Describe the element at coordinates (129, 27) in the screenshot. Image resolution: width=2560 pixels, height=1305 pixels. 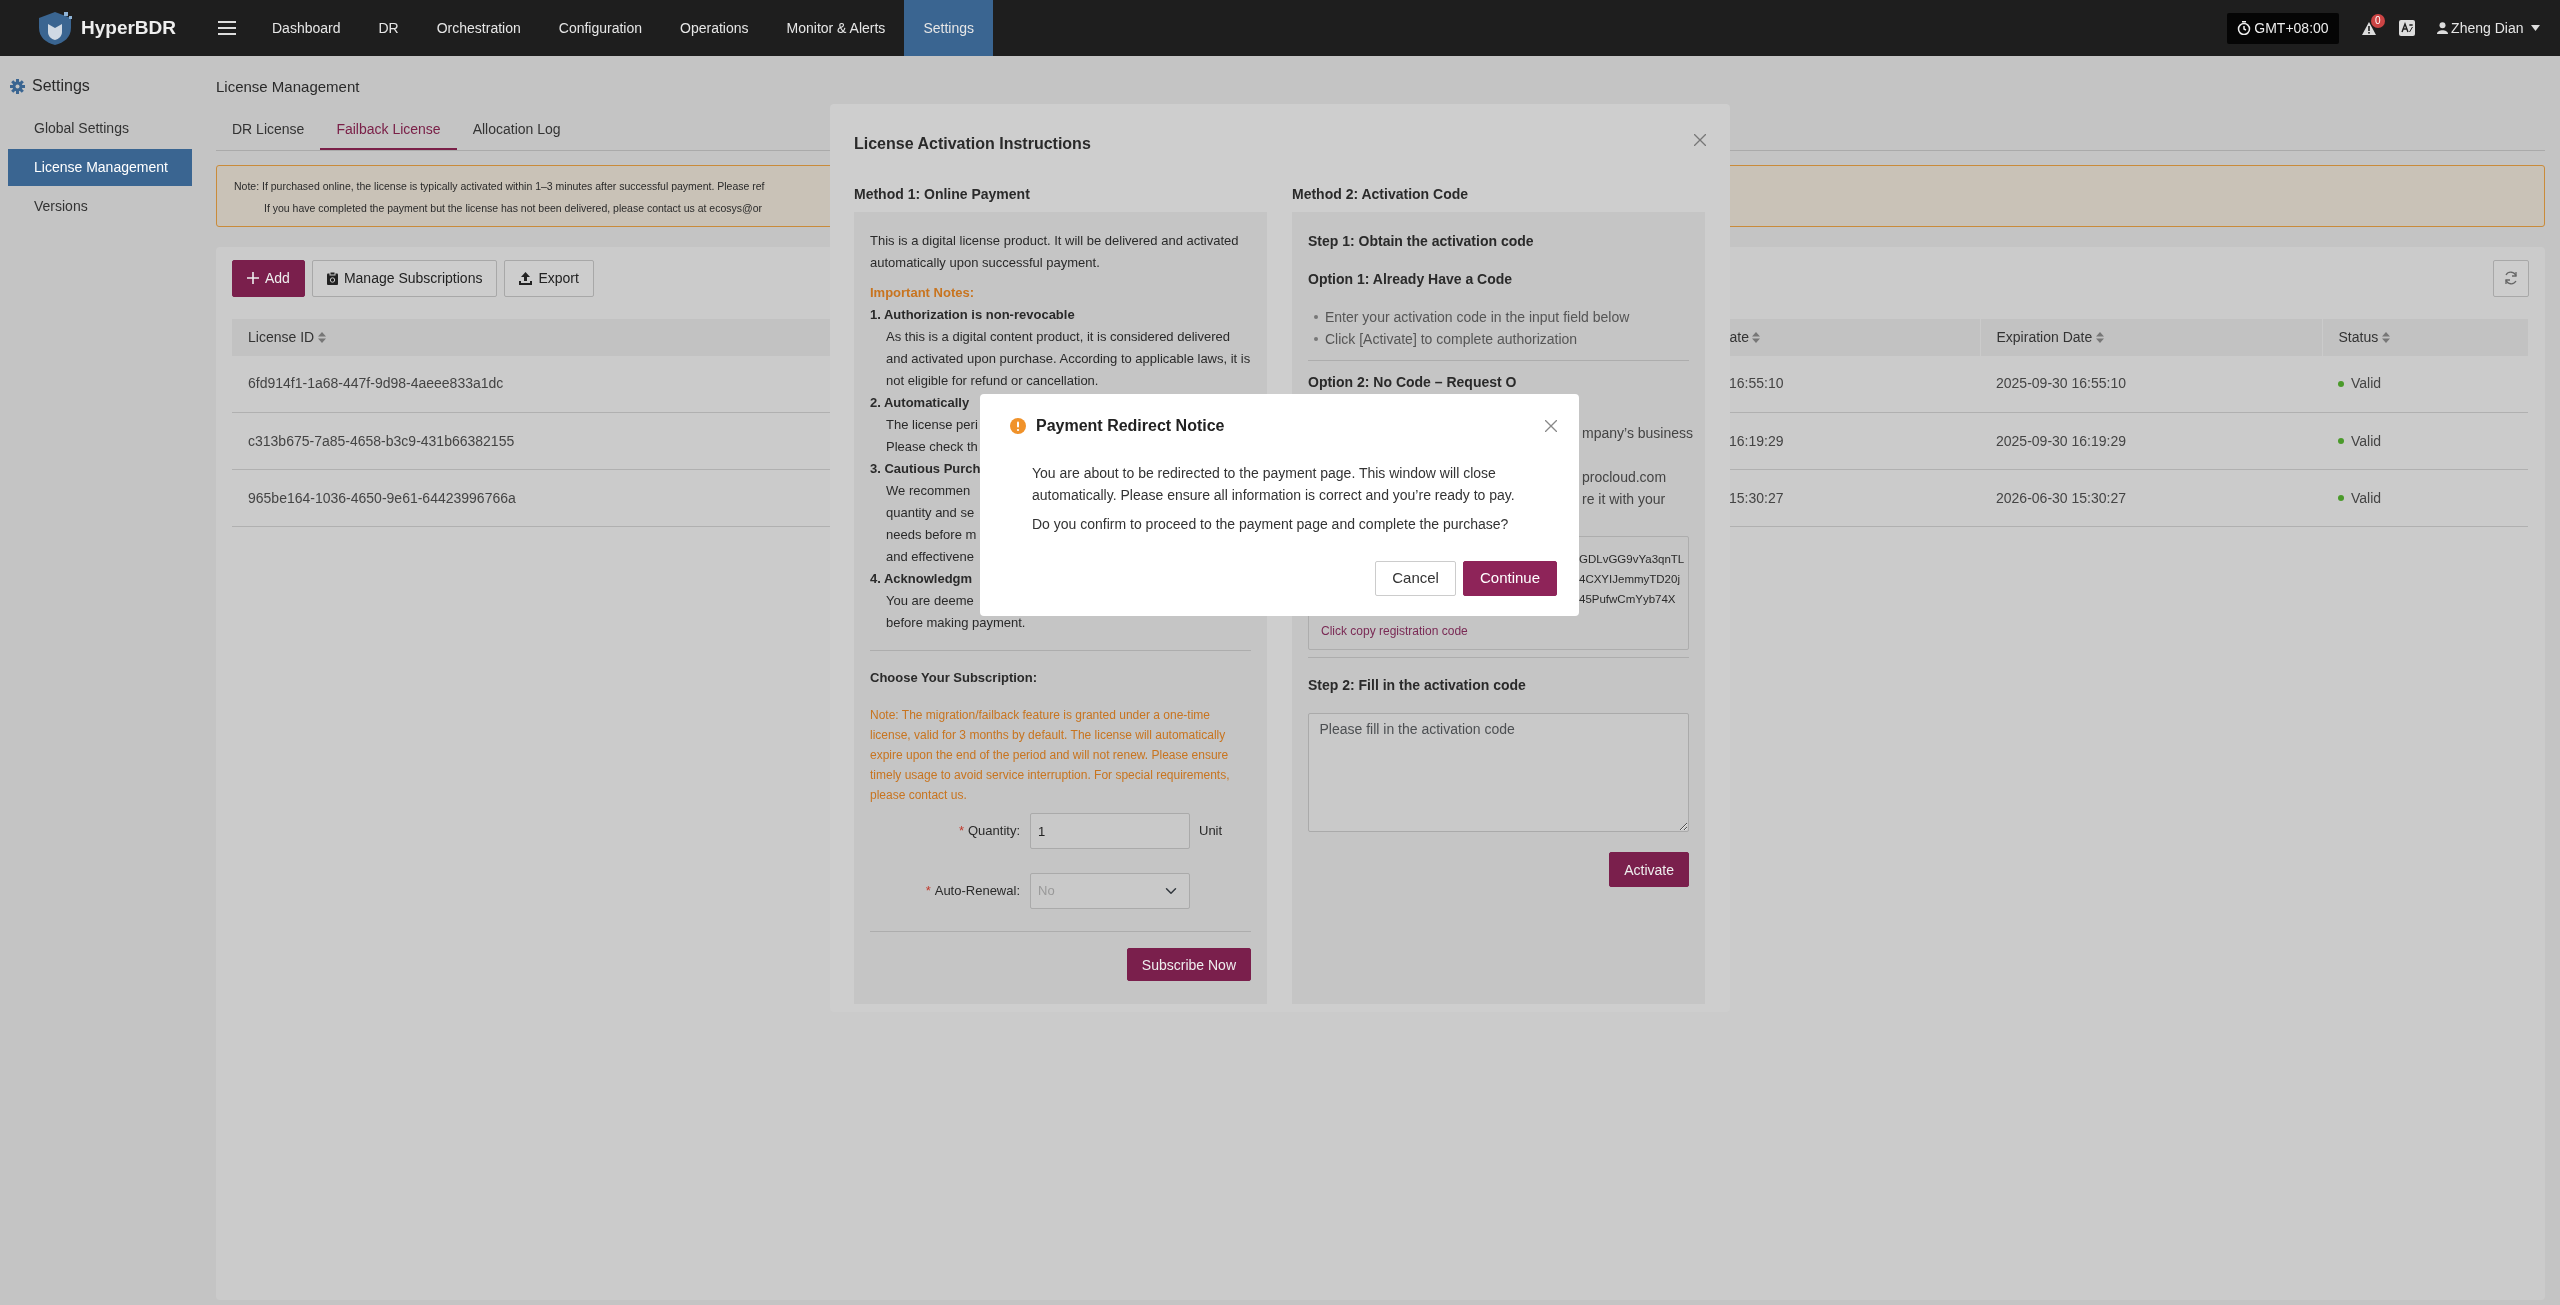
I see `brand-name: HyperBDR` at that location.